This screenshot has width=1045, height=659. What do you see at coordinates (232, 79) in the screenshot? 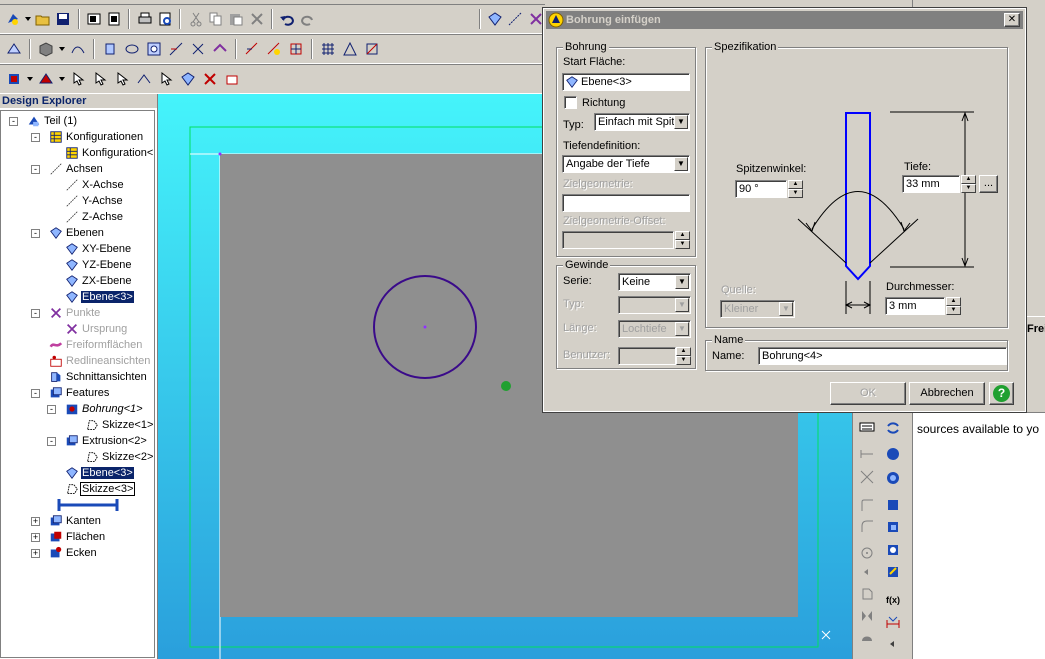
I see `pick-redline-icon` at bounding box center [232, 79].